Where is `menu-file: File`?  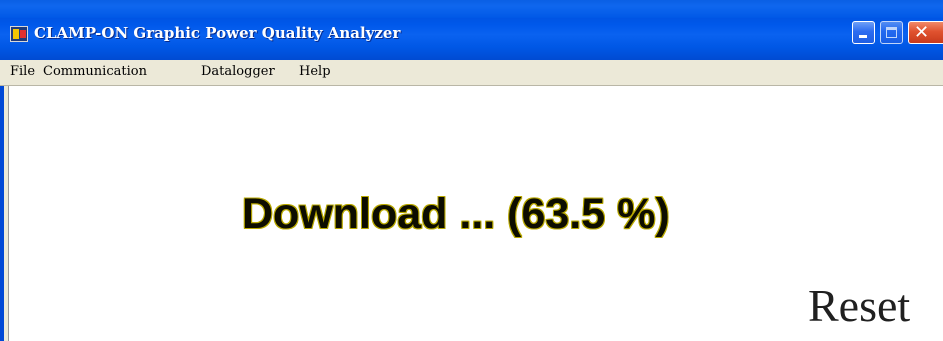
menu-file: File is located at coordinates (22, 71).